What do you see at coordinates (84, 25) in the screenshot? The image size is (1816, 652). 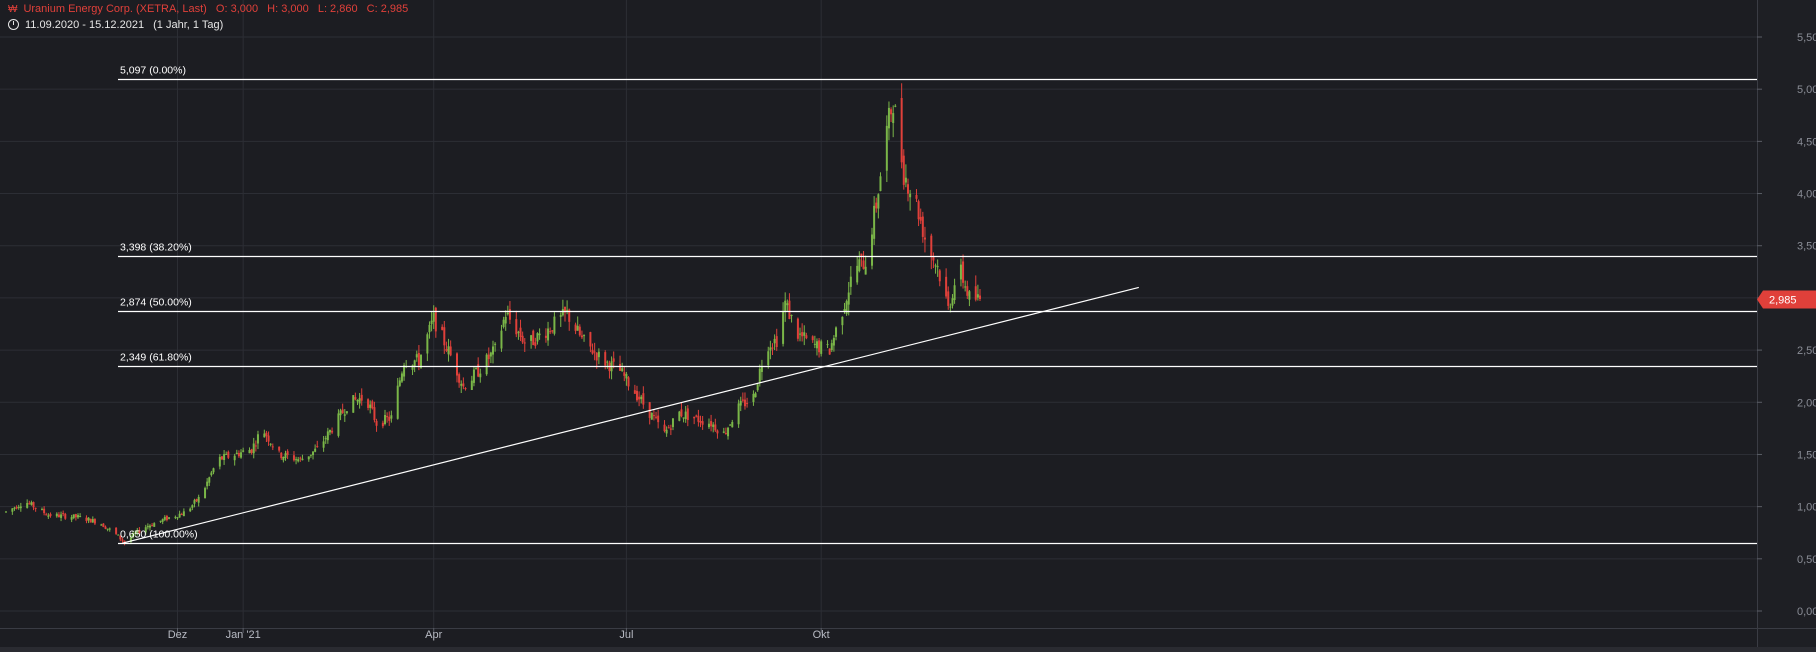 I see `date-range: 11.09.2020 - 15.12.2021` at bounding box center [84, 25].